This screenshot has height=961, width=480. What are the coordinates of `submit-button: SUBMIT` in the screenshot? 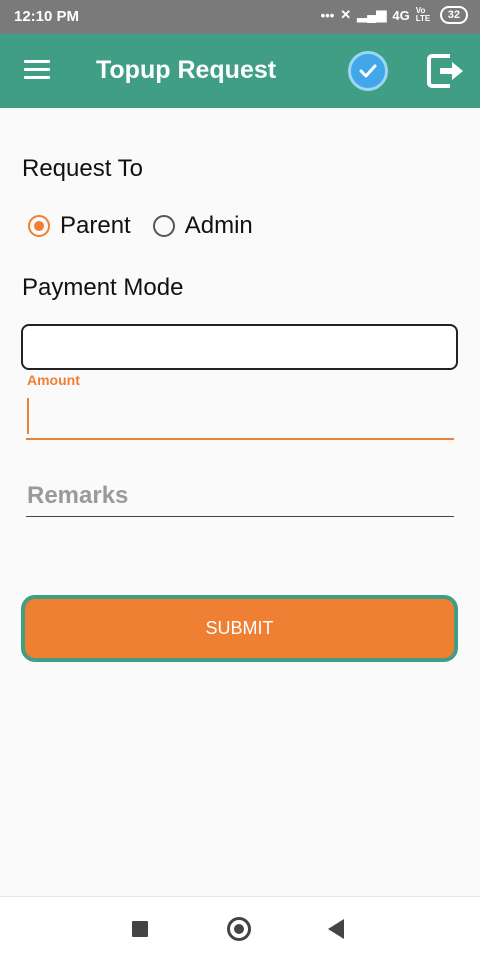 It's located at (239, 628).